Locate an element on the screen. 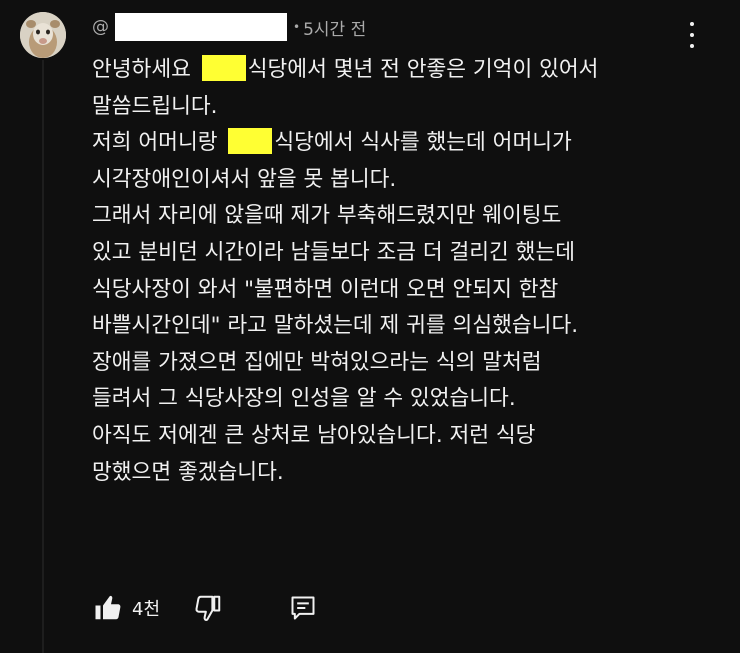 The image size is (740, 653). like-button is located at coordinates (108, 608).